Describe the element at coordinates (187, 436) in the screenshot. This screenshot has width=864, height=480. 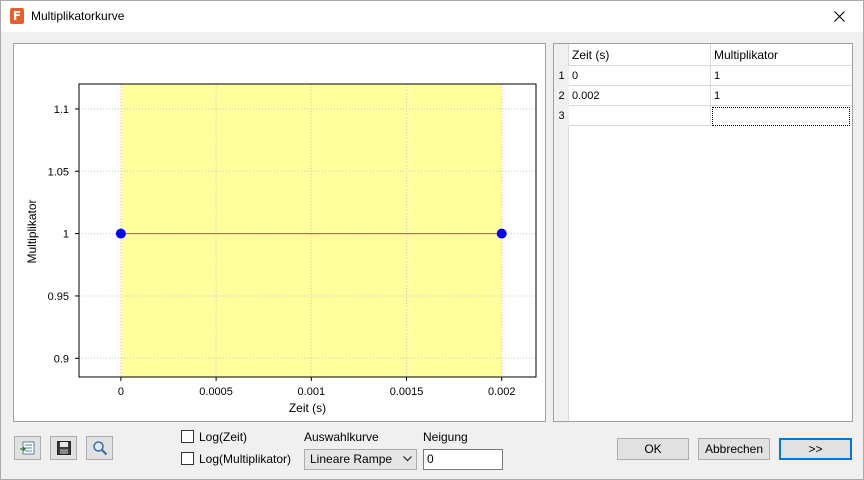
I see `log-zeit-checkbox` at that location.